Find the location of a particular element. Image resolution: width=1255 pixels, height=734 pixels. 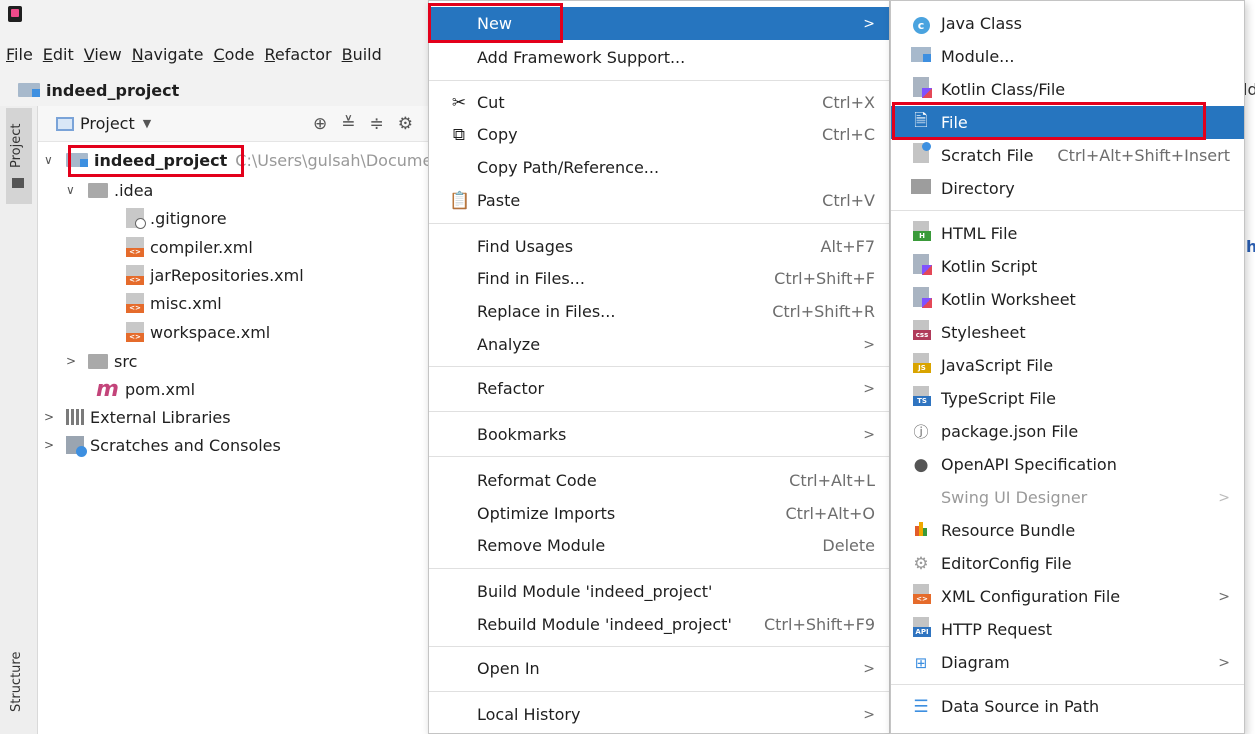

menu-item-open-in: Open In > is located at coordinates (659, 668).